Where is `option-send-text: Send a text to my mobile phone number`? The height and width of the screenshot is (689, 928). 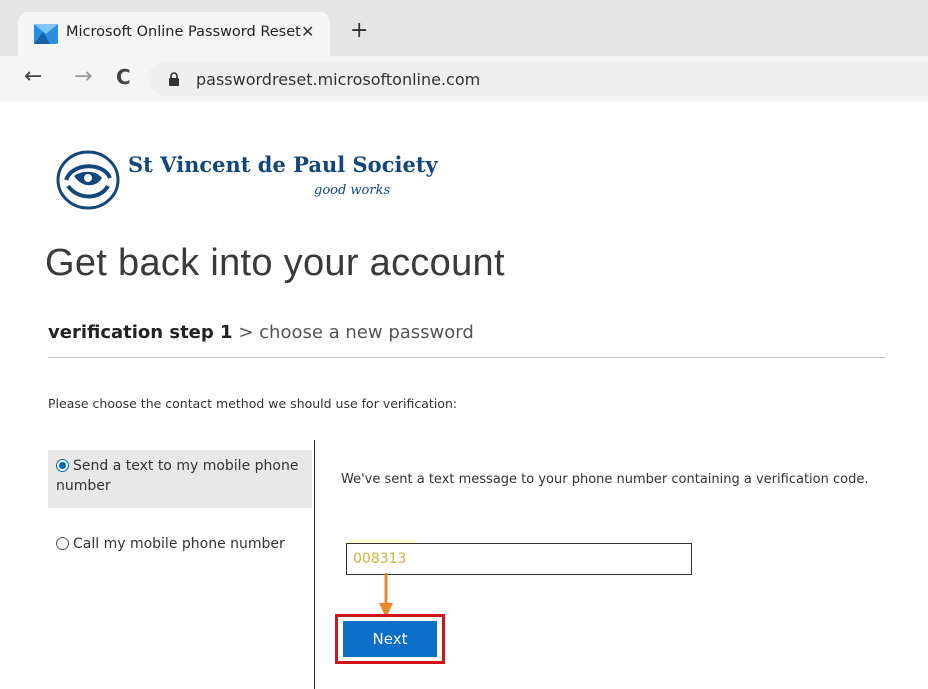
option-send-text: Send a text to my mobile phone number is located at coordinates (180, 479).